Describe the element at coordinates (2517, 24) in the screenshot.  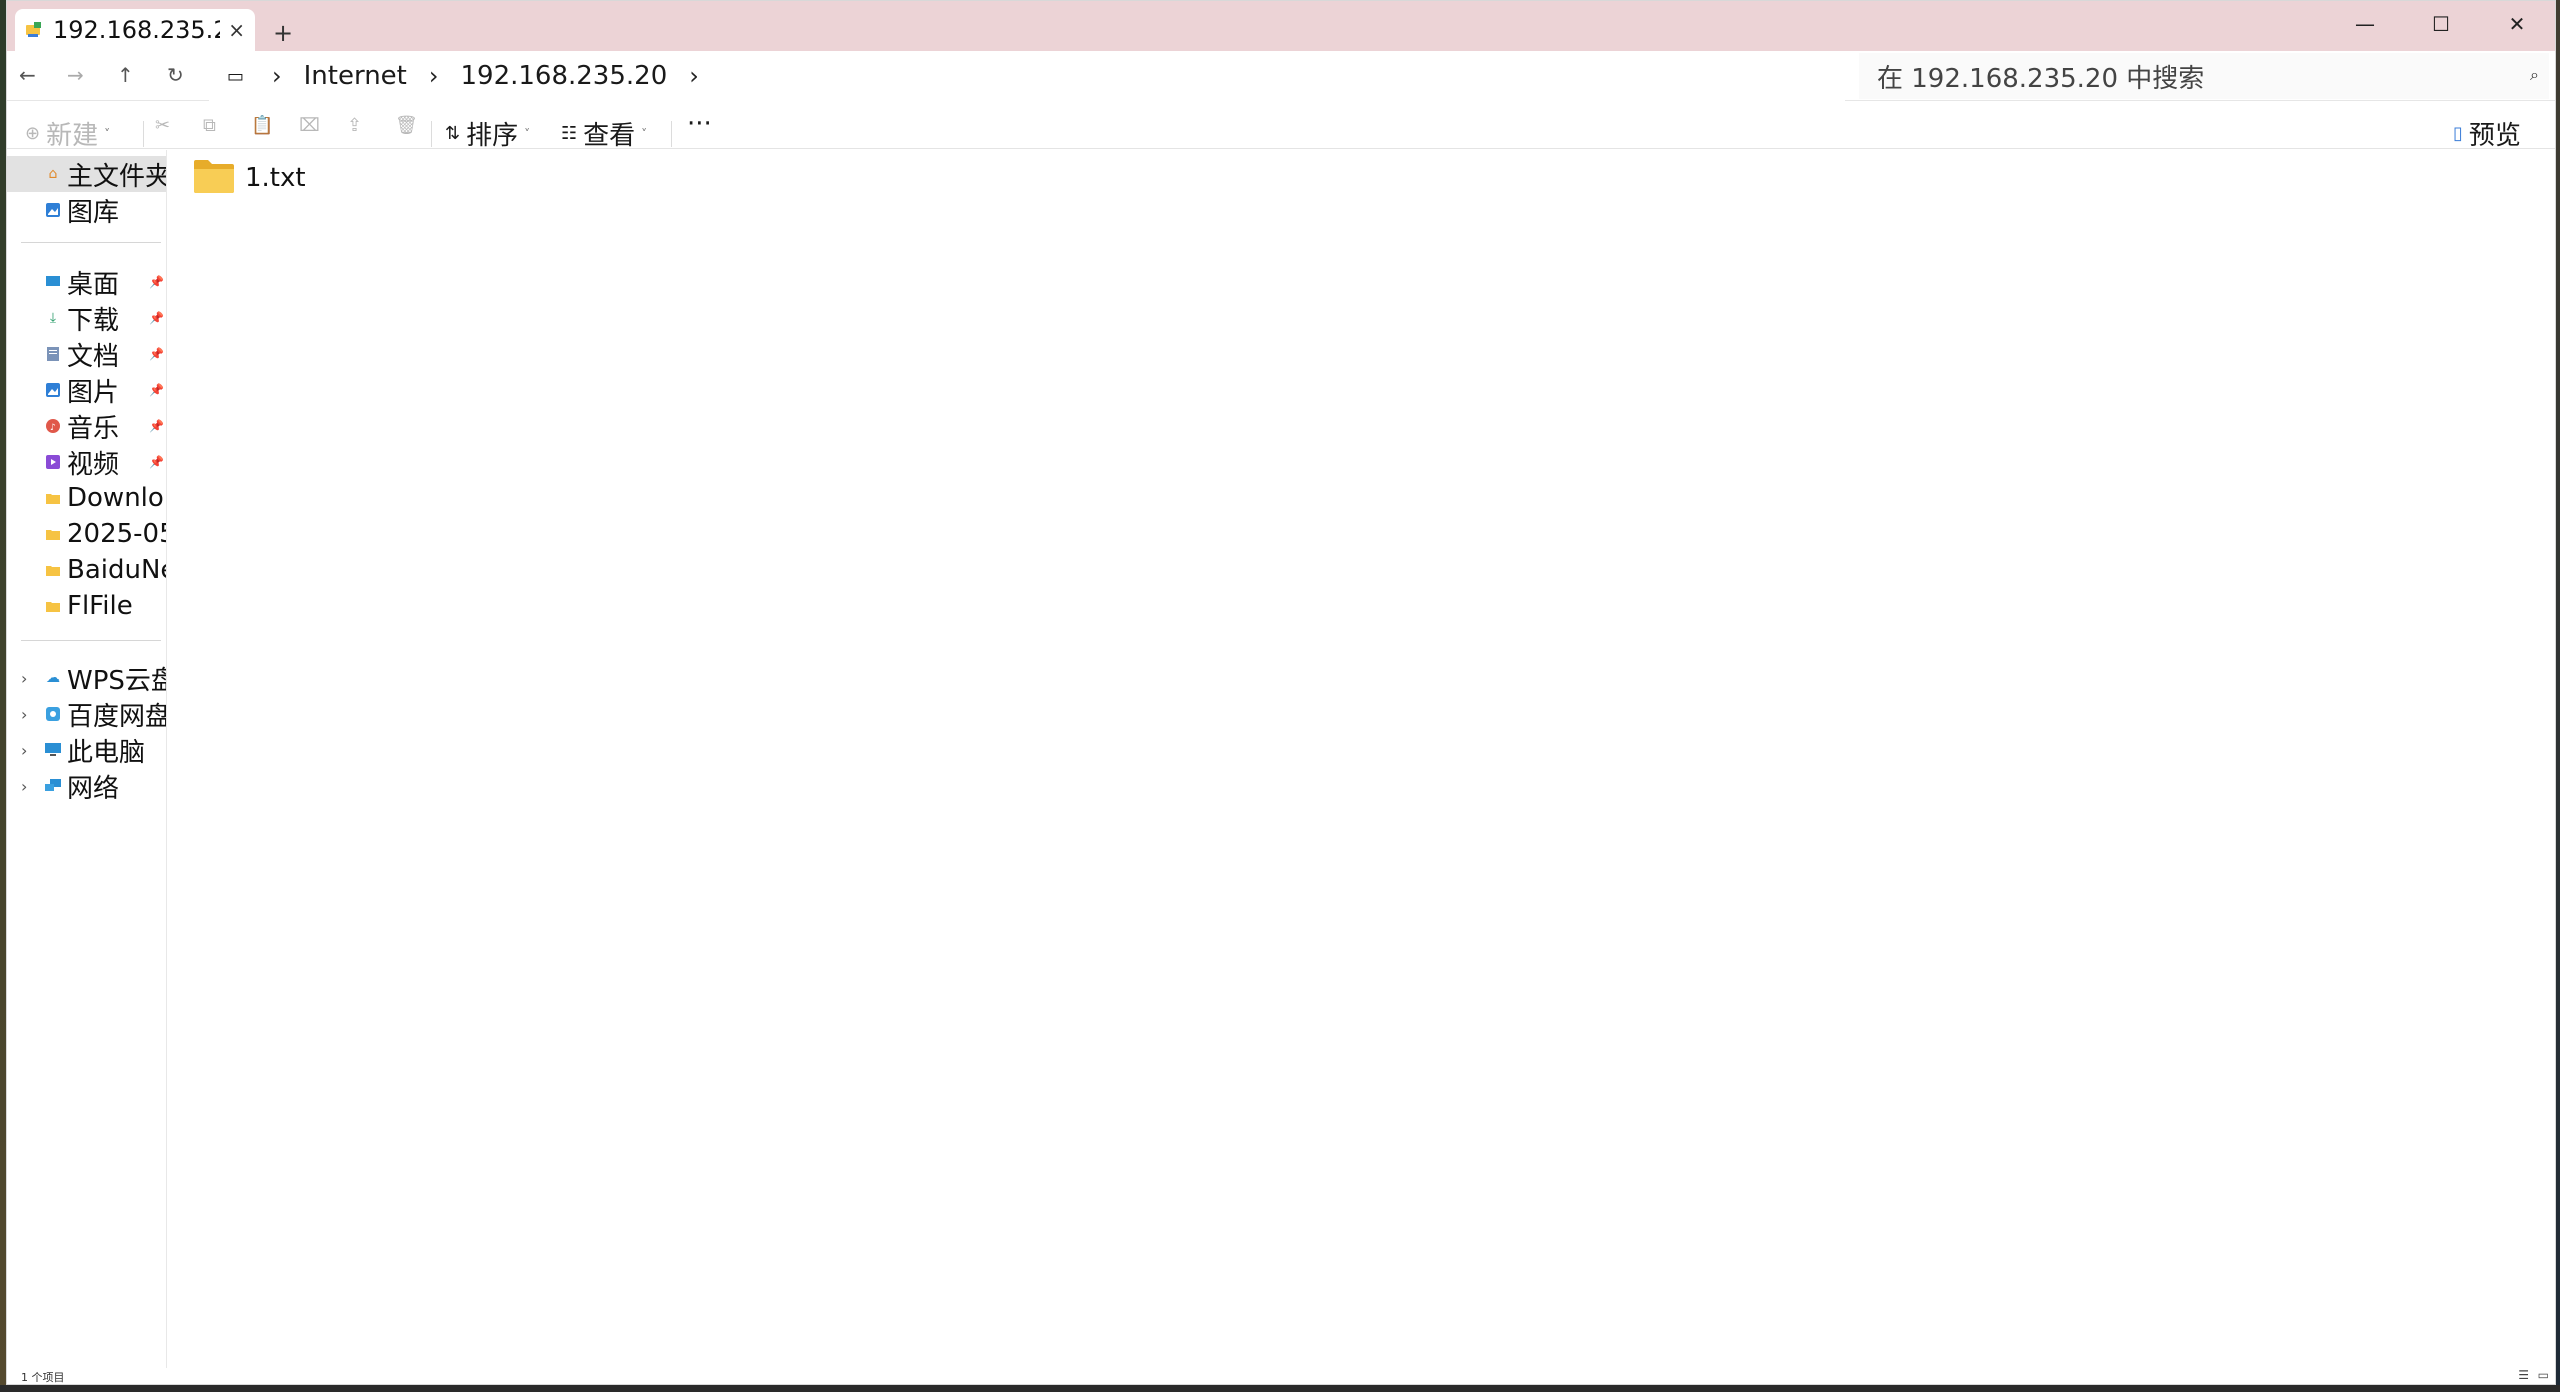
I see `close-window-button: ✕` at that location.